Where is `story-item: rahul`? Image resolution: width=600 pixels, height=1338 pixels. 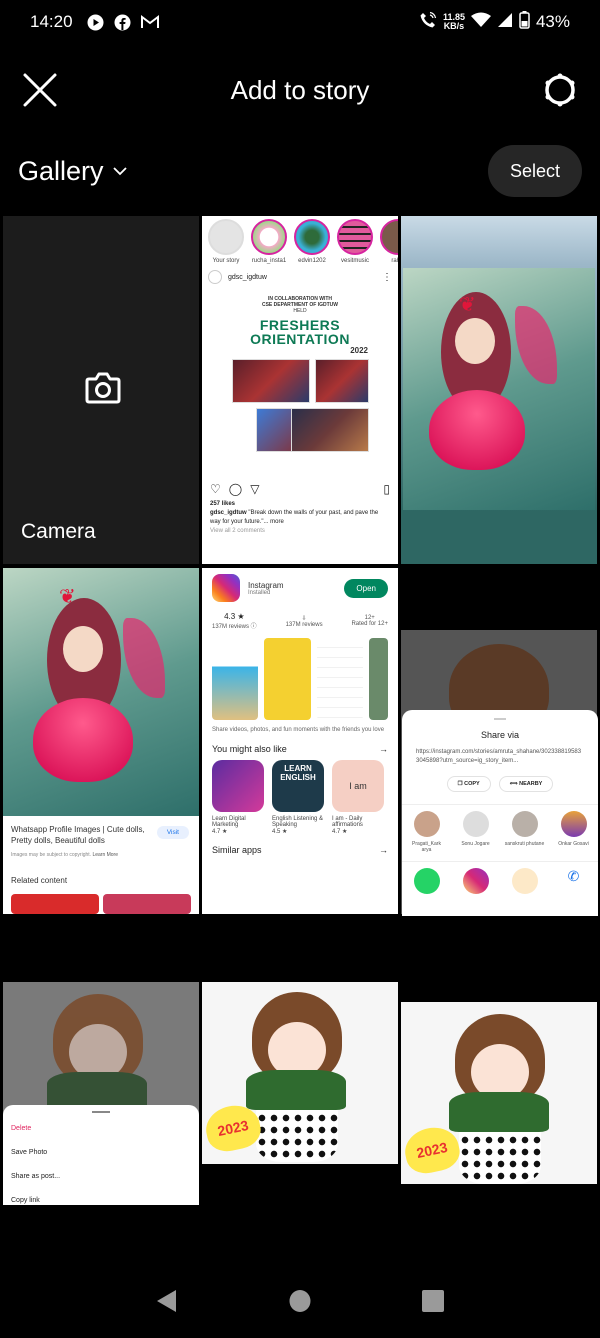 story-item: rahul is located at coordinates (389, 241).